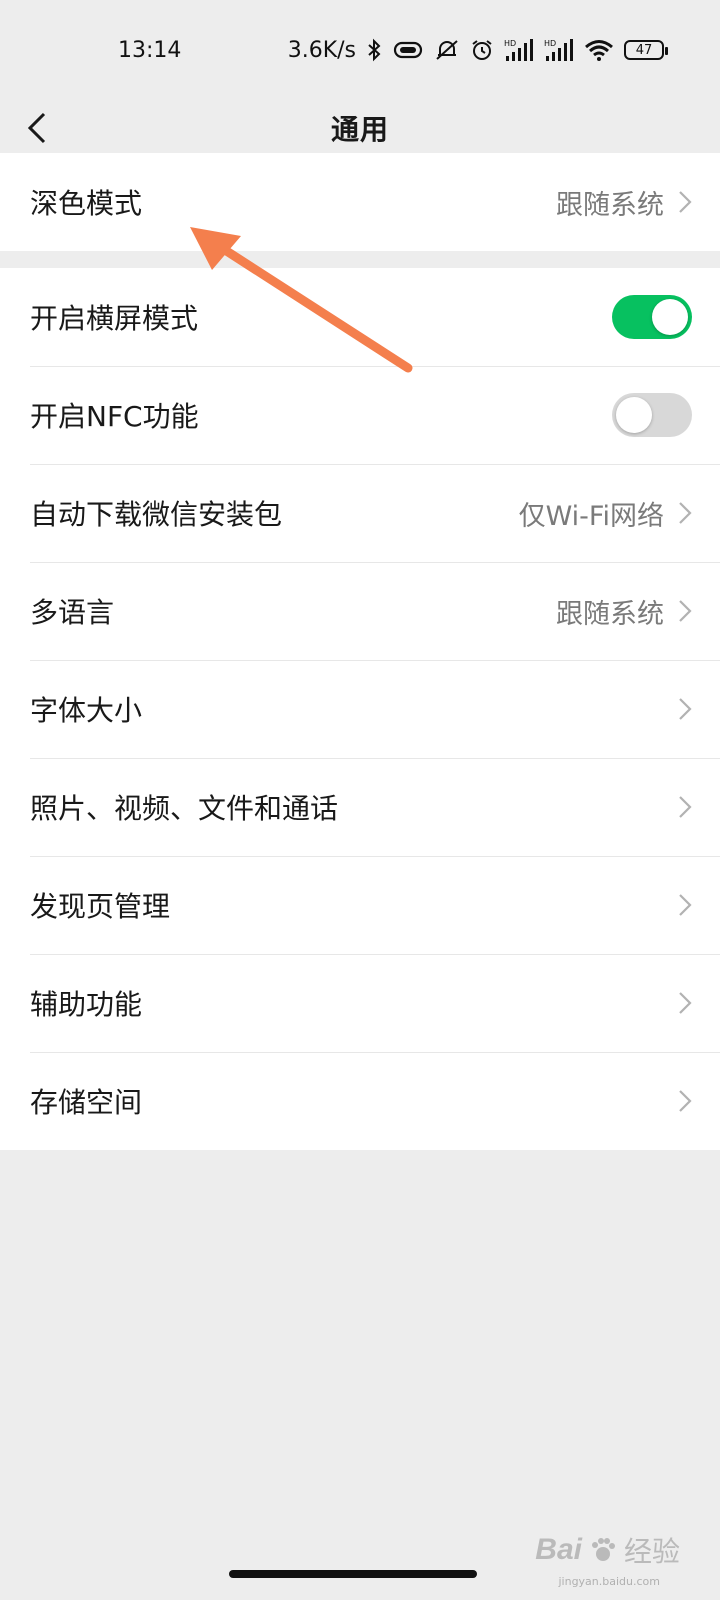  I want to click on landscape-toggle, so click(652, 317).